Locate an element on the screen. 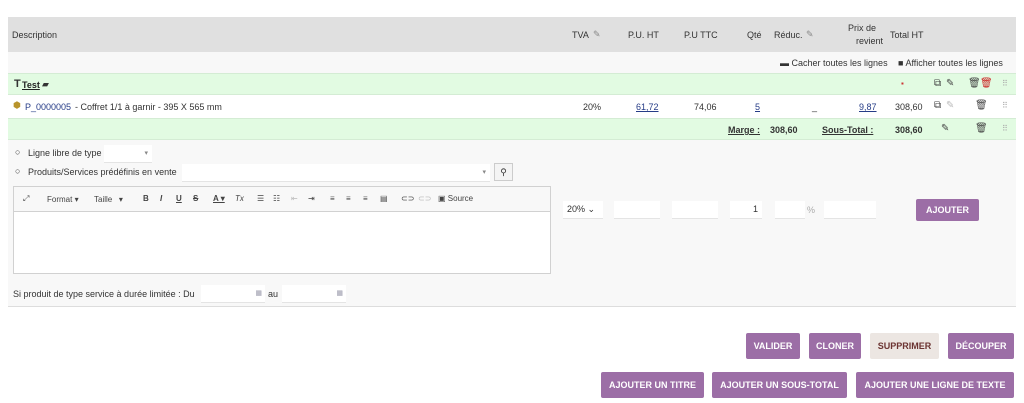  col-tva: TVA is located at coordinates (580, 35).